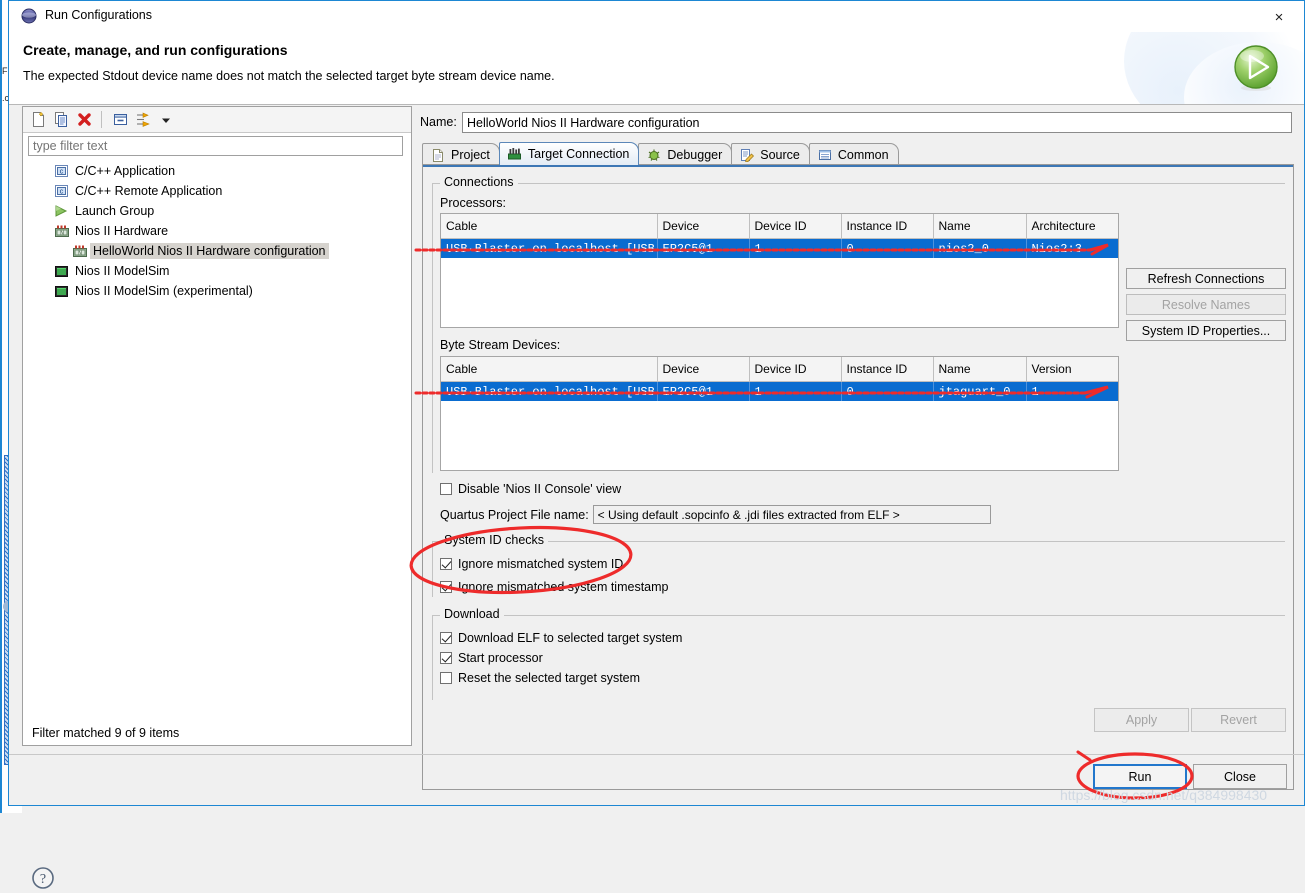 This screenshot has height=893, width=1305. I want to click on tab-target-connection: Target Connection, so click(569, 153).